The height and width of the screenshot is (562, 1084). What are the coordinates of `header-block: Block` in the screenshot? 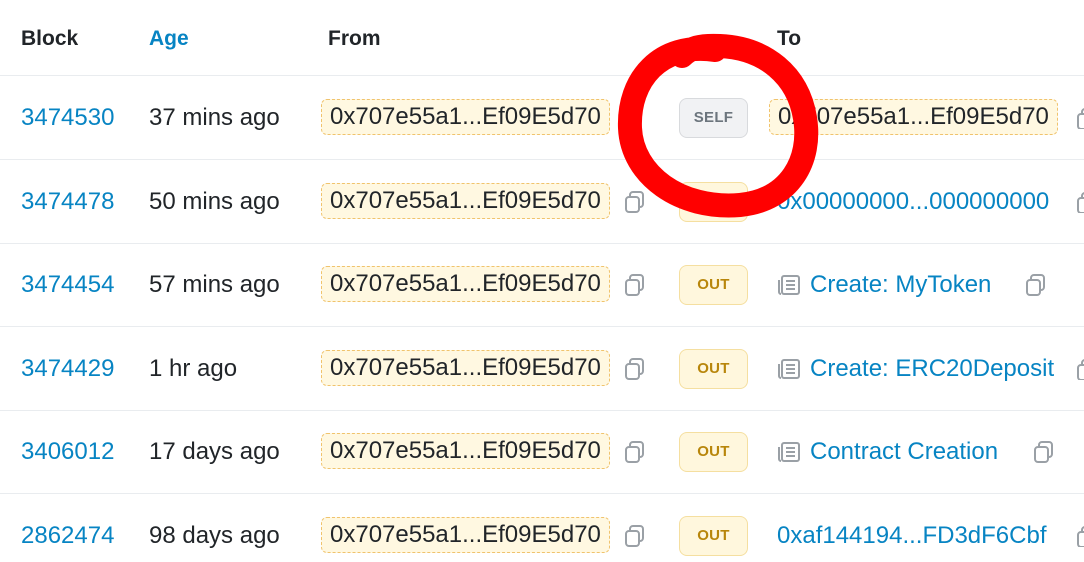 It's located at (50, 38).